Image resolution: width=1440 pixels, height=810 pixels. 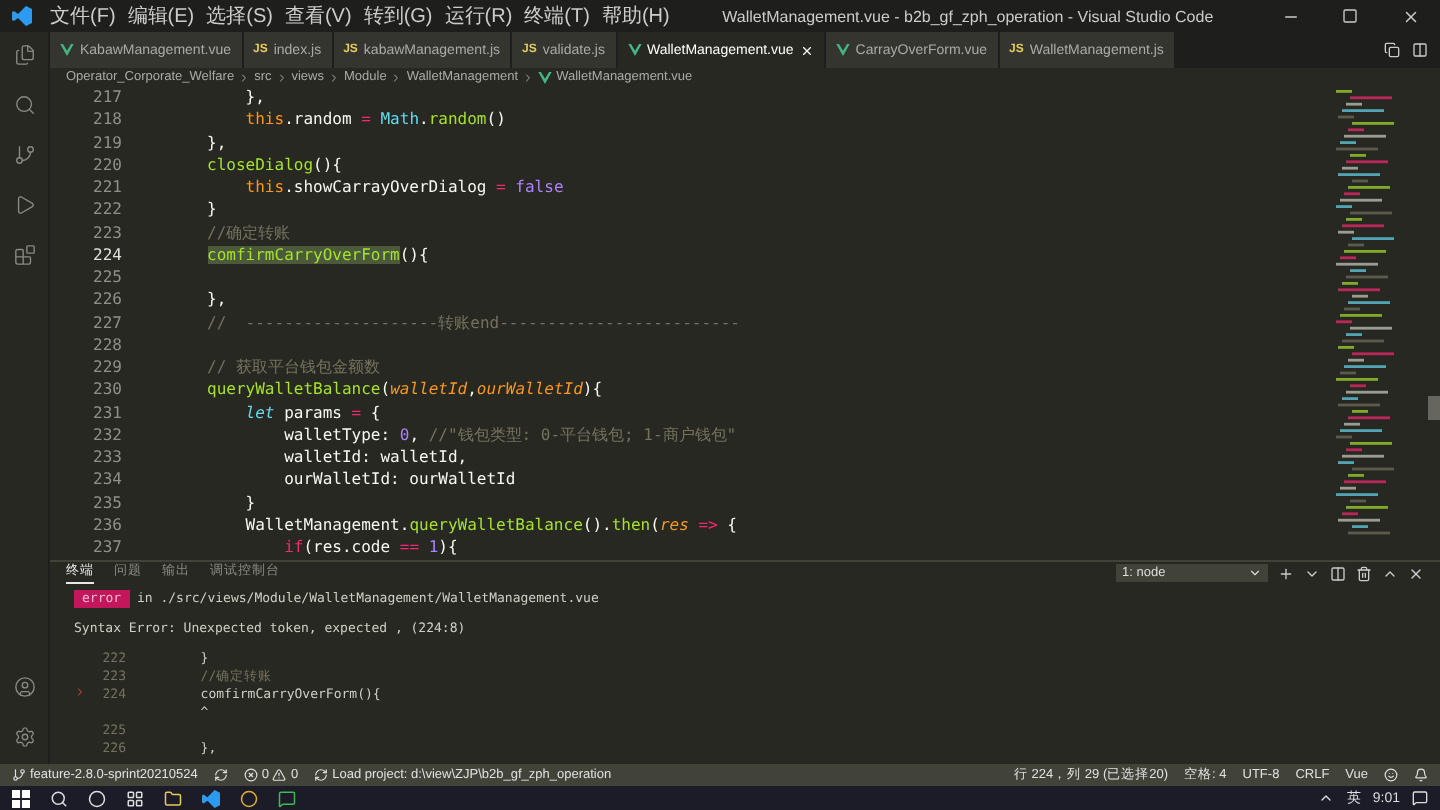 What do you see at coordinates (404, 187) in the screenshot?
I see `code-line: this.showCarrayOverDialog = false` at bounding box center [404, 187].